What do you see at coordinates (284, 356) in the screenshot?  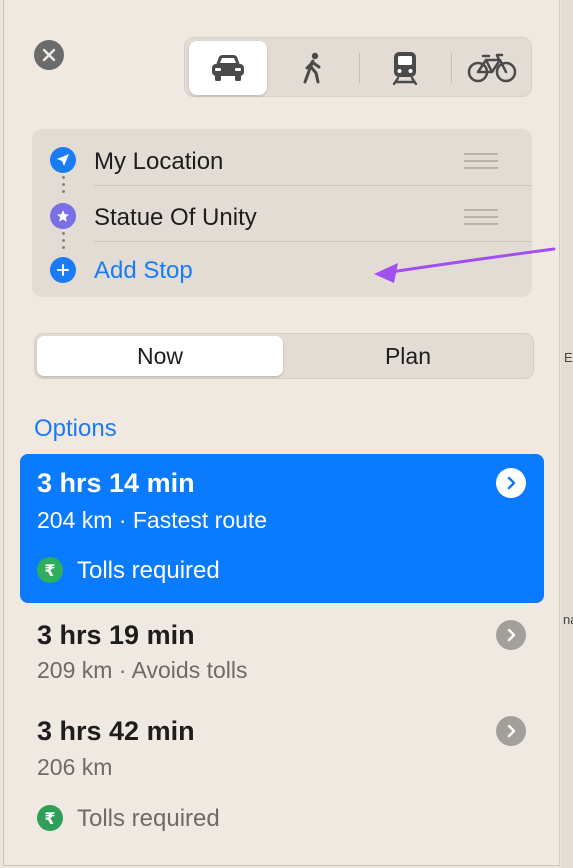 I see `departure-time-segment: Now Plan` at bounding box center [284, 356].